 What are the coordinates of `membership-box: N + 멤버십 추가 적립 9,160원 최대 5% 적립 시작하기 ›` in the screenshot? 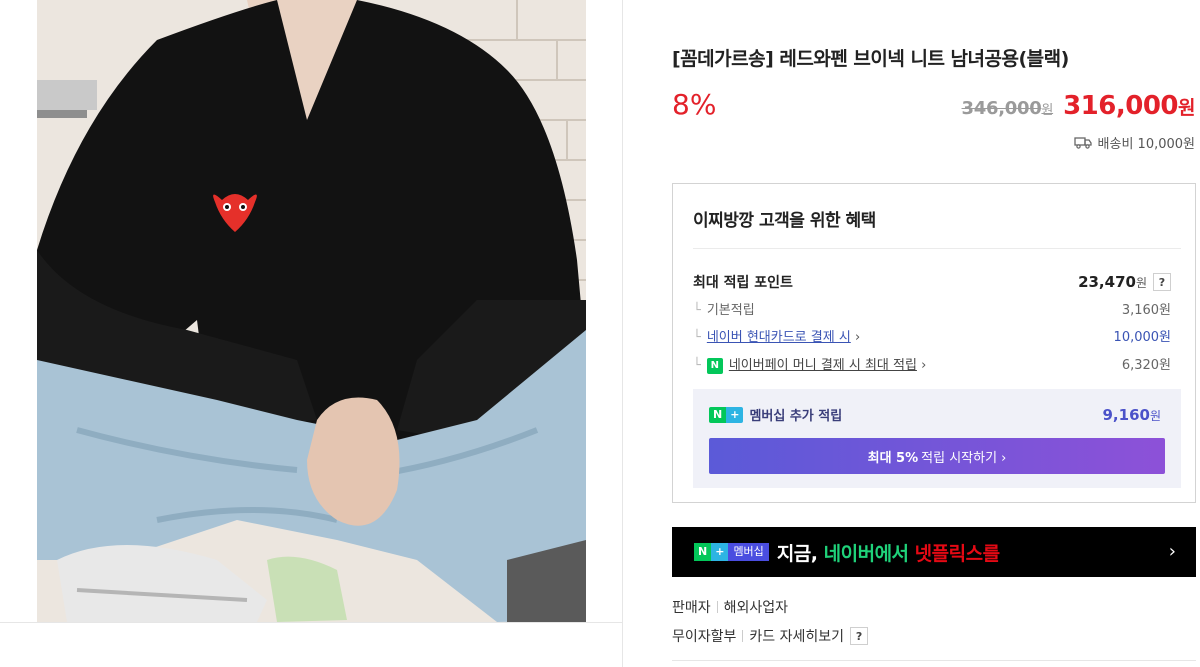 It's located at (937, 438).